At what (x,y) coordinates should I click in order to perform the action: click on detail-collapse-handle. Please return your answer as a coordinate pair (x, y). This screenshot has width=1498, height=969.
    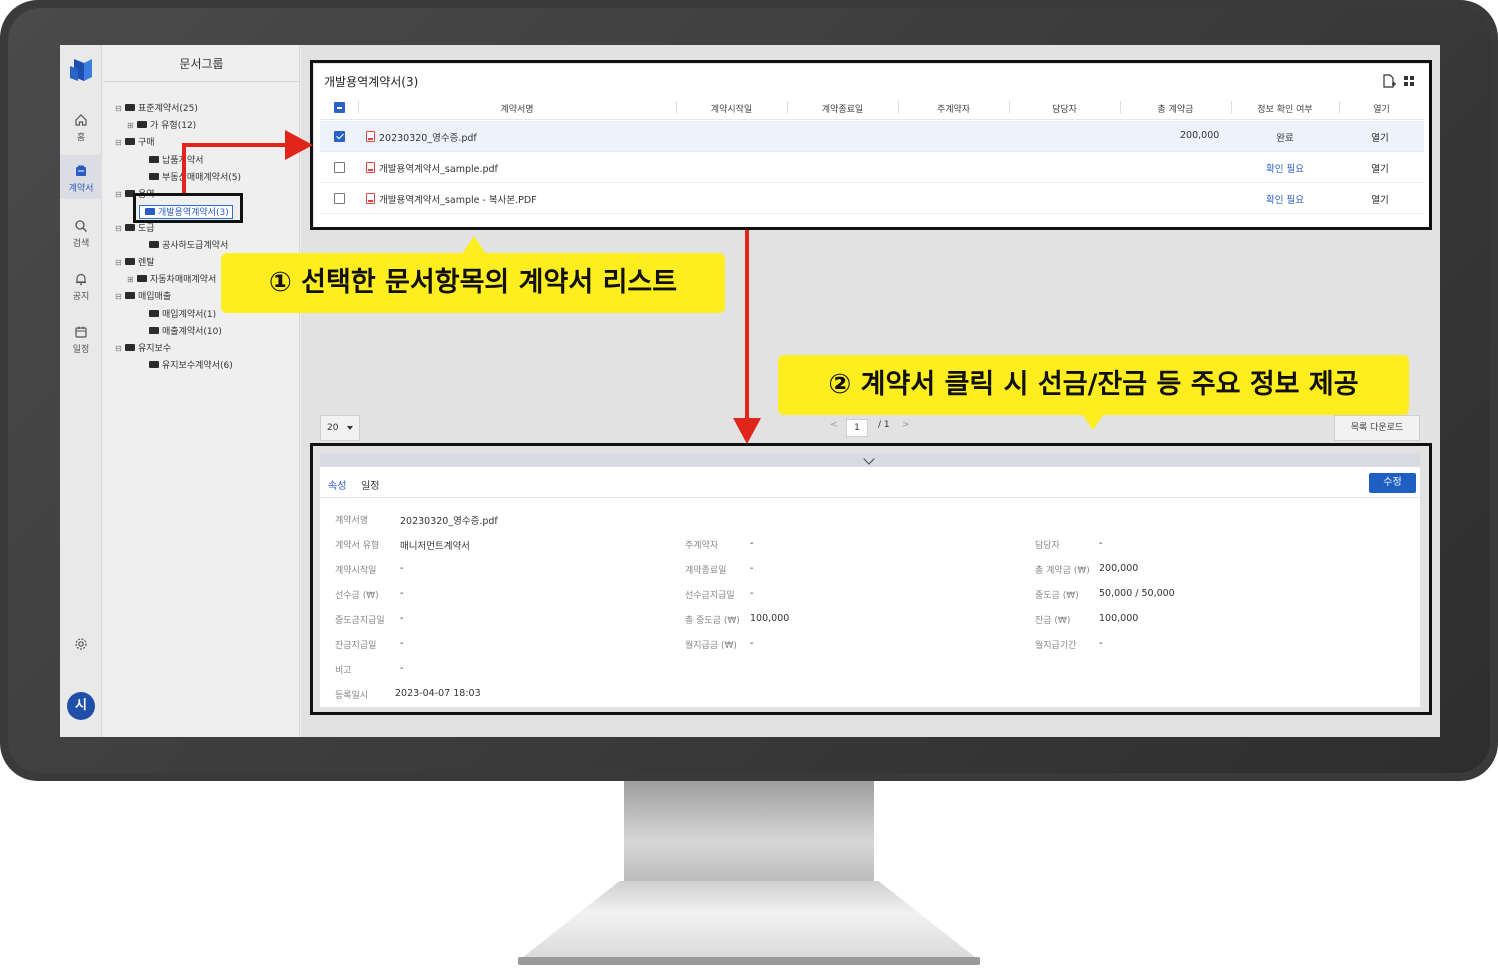
    Looking at the image, I should click on (870, 460).